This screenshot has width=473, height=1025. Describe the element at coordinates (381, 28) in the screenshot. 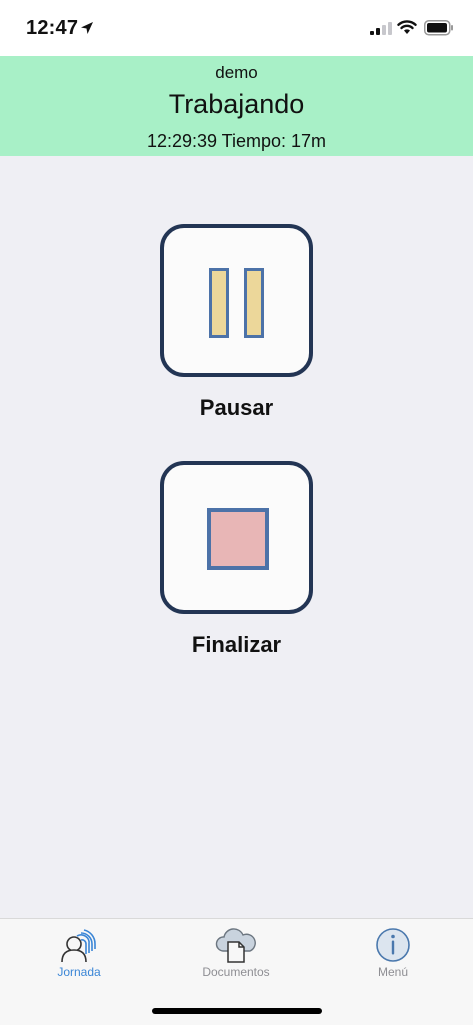

I see `cellular-signal-icon` at that location.